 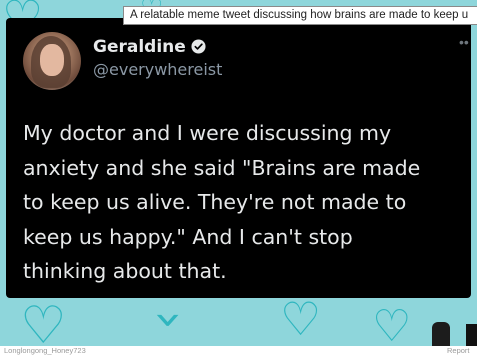 I want to click on more-icon: ••, so click(x=464, y=42).